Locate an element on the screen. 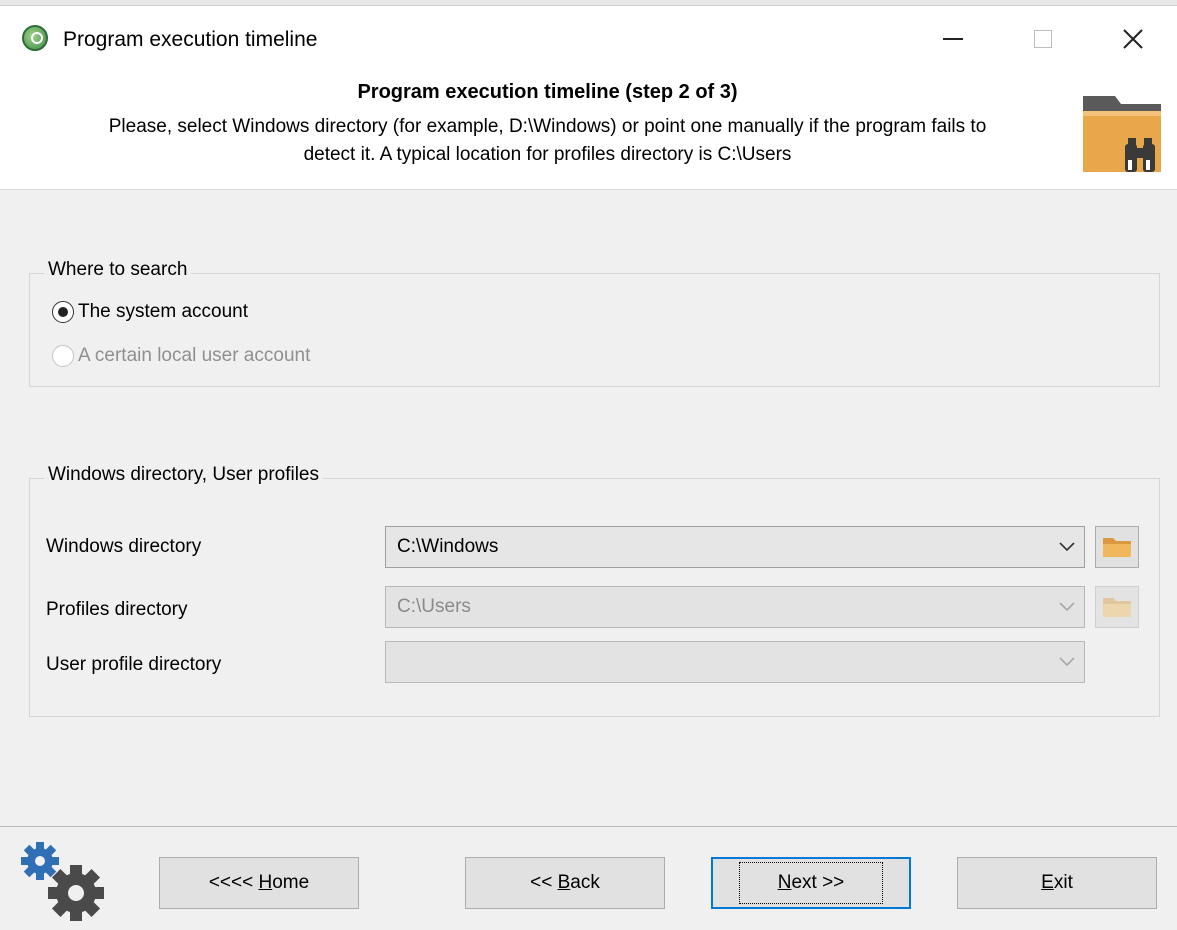 The width and height of the screenshot is (1177, 930). next-button: Next >> is located at coordinates (811, 883).